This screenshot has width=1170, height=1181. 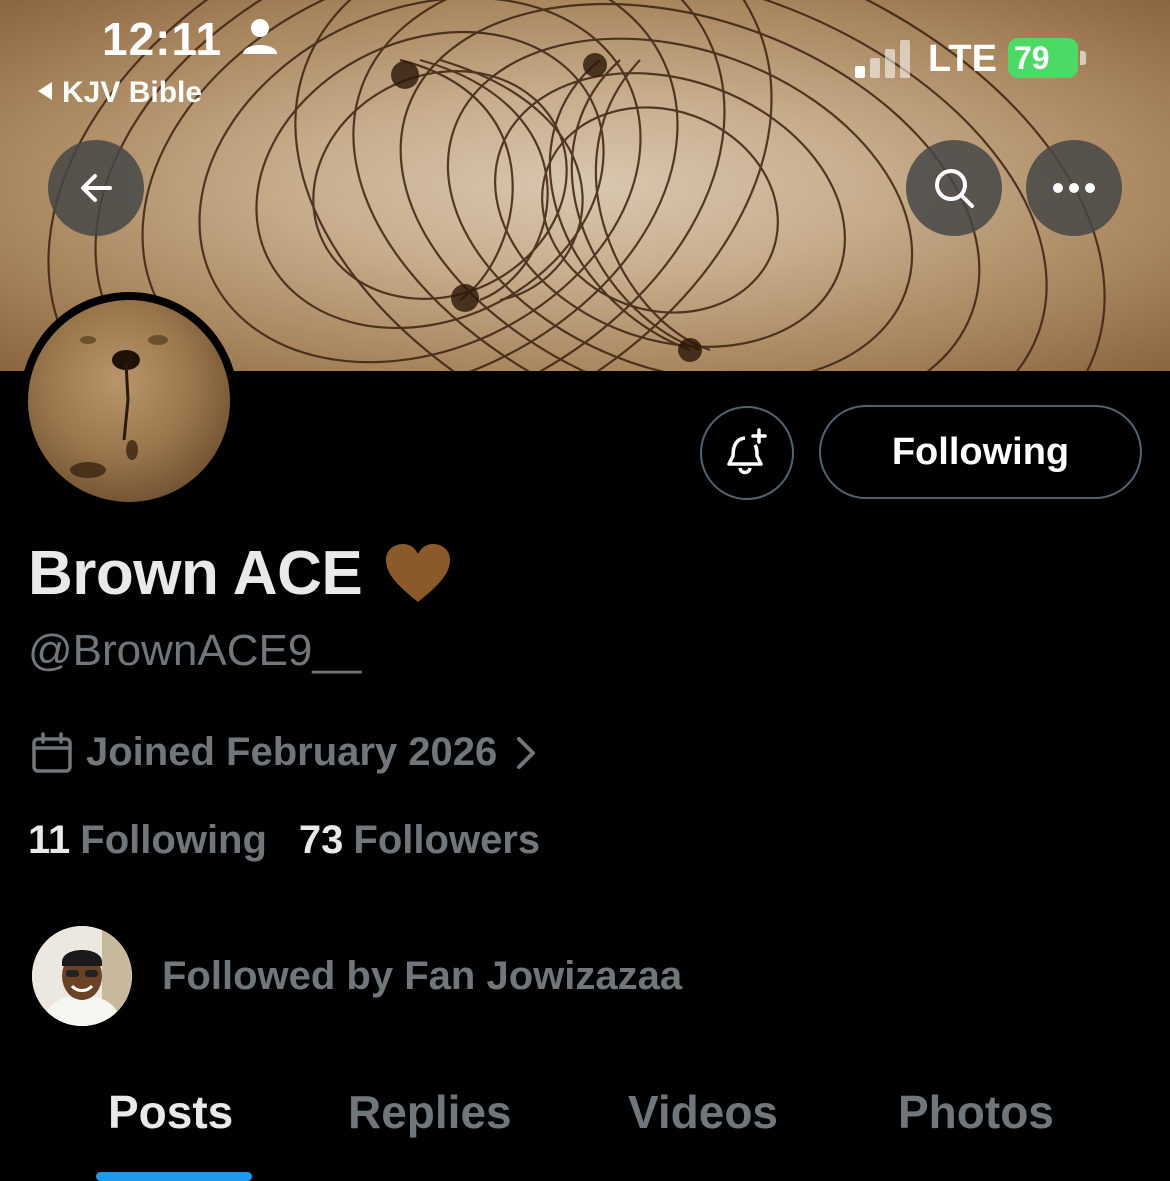 I want to click on followers-count-link: 73 Followers, so click(x=419, y=840).